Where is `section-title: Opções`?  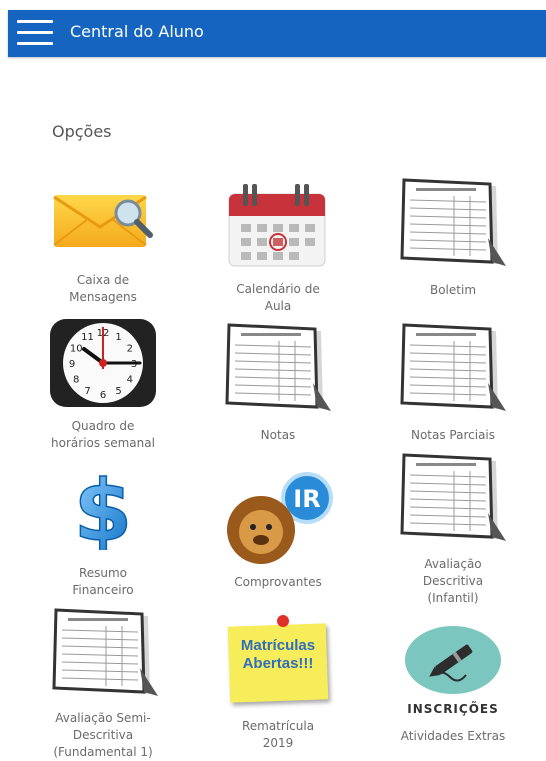 section-title: Opções is located at coordinates (82, 131).